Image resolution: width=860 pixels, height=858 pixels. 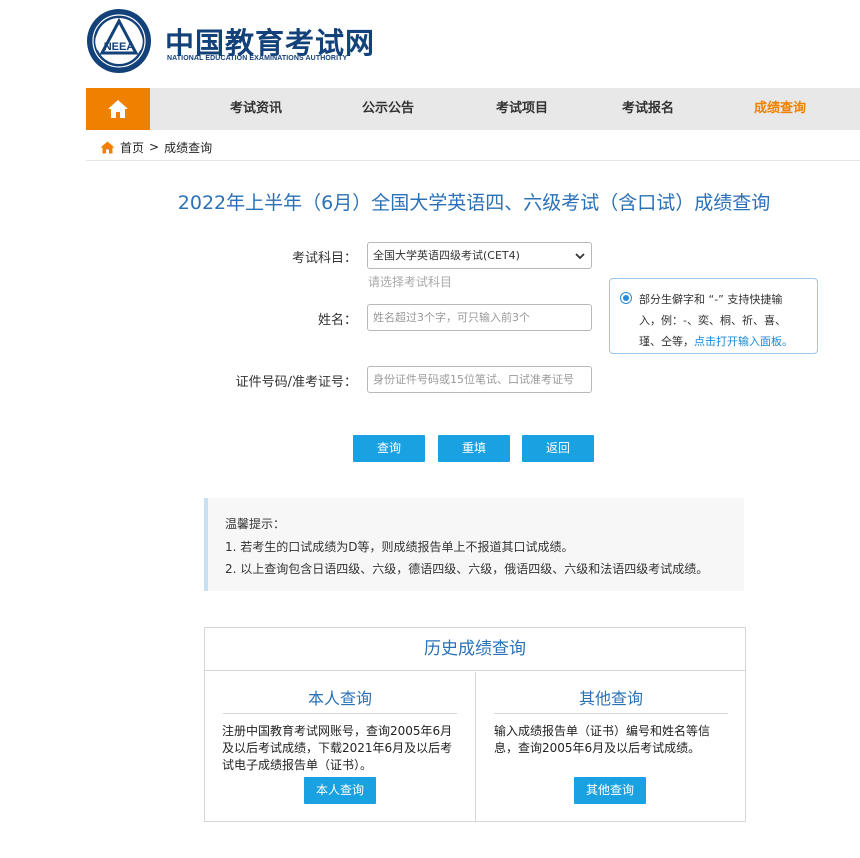 What do you see at coordinates (119, 47) in the screenshot?
I see `svg-text: NEEA` at bounding box center [119, 47].